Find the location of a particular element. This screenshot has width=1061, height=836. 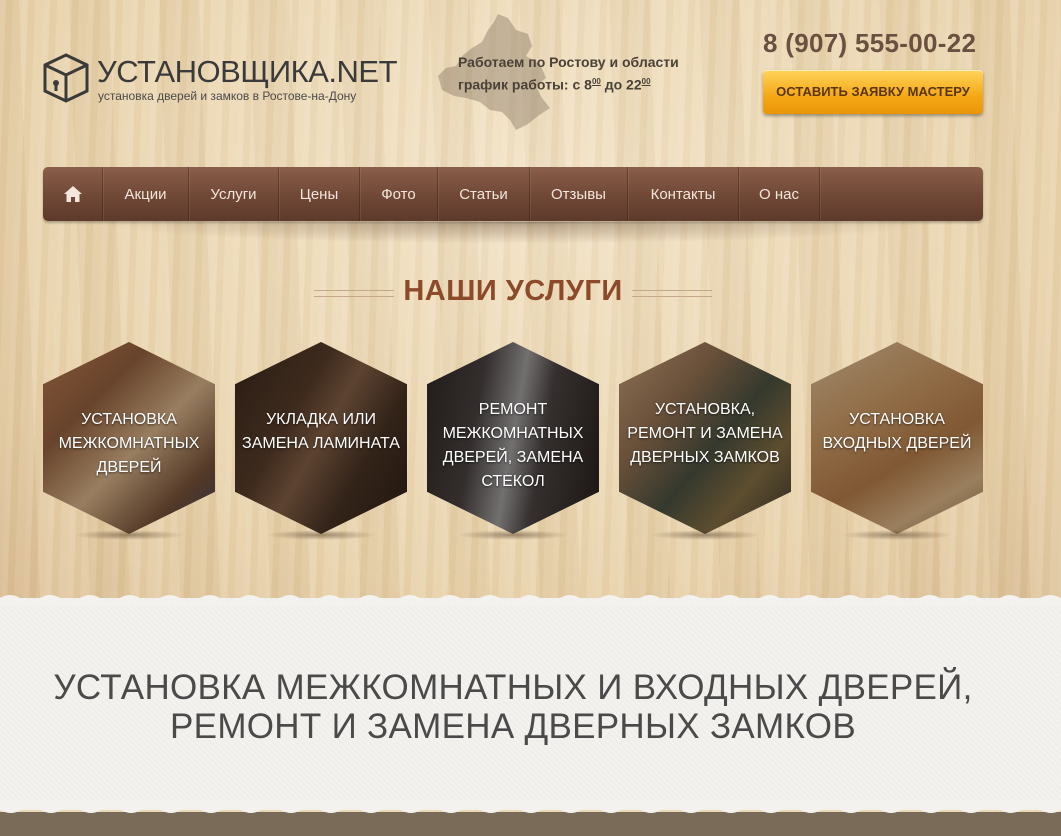

work-region-text: Работаем по Ростову и области is located at coordinates (568, 62).